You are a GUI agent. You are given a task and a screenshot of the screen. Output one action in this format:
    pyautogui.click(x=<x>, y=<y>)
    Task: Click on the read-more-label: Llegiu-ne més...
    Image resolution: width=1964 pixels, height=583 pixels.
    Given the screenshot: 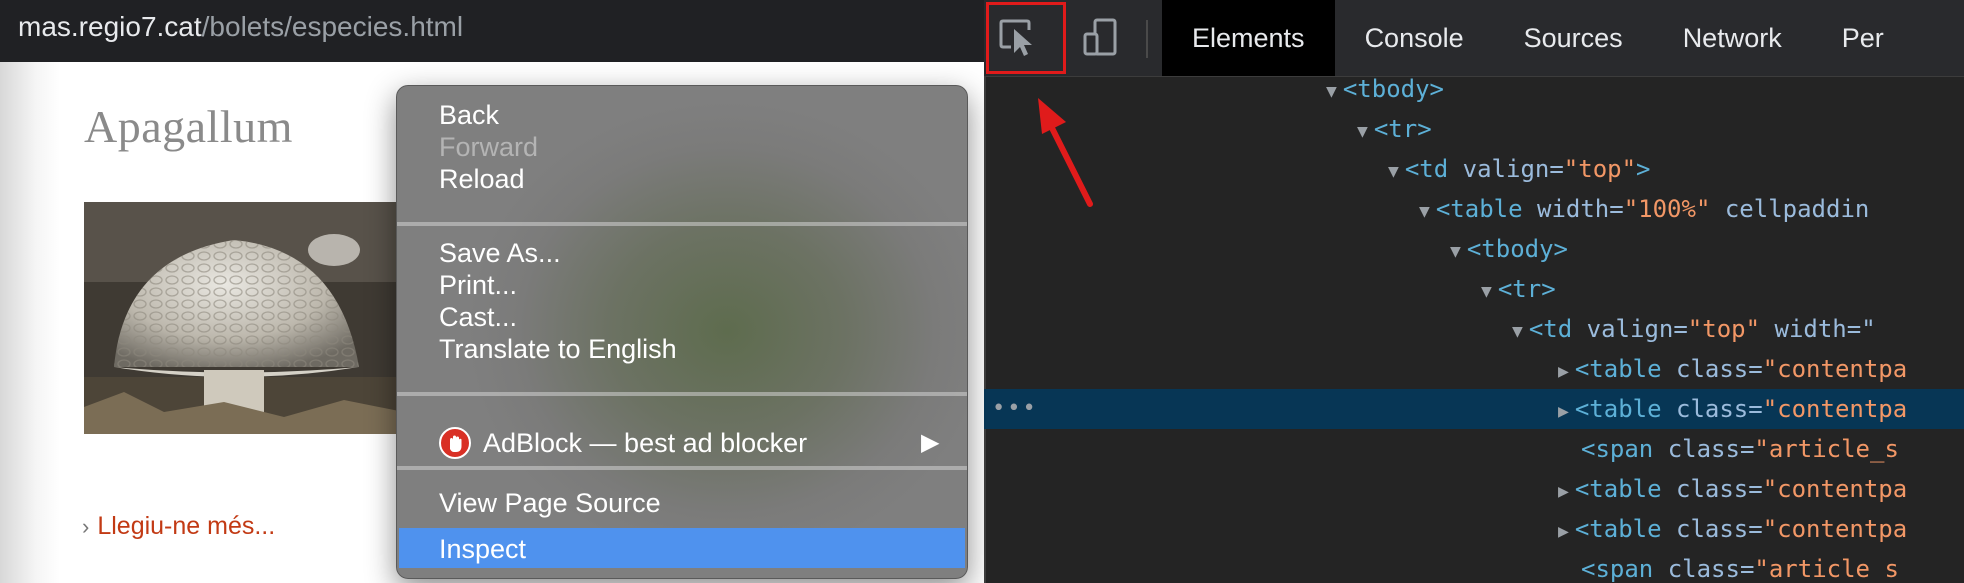 What is the action you would take?
    pyautogui.click(x=186, y=526)
    